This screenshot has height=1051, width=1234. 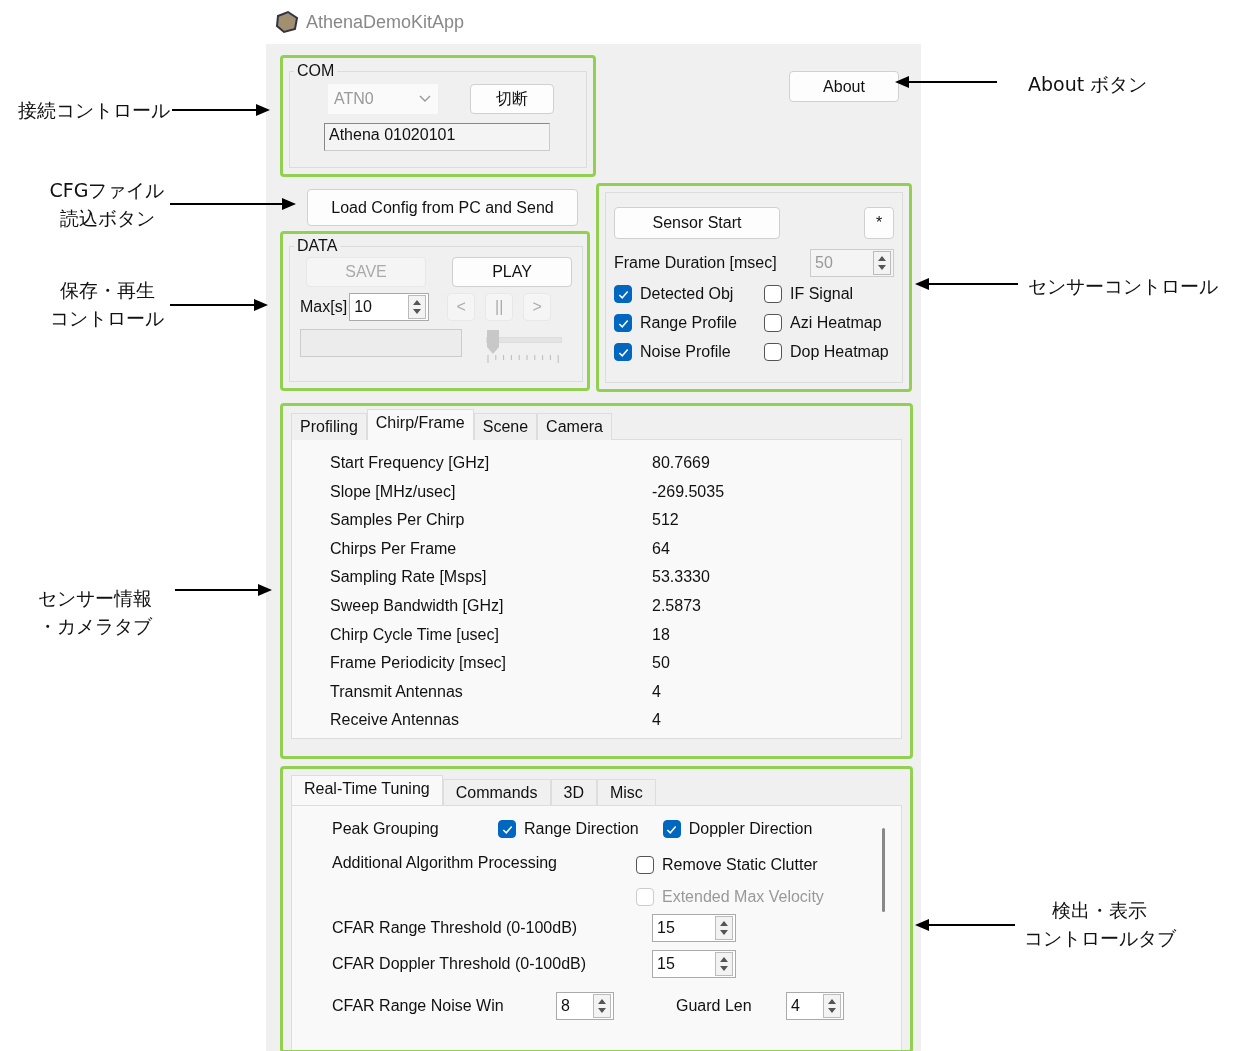 What do you see at coordinates (585, 1006) in the screenshot?
I see `parameter-field: 8` at bounding box center [585, 1006].